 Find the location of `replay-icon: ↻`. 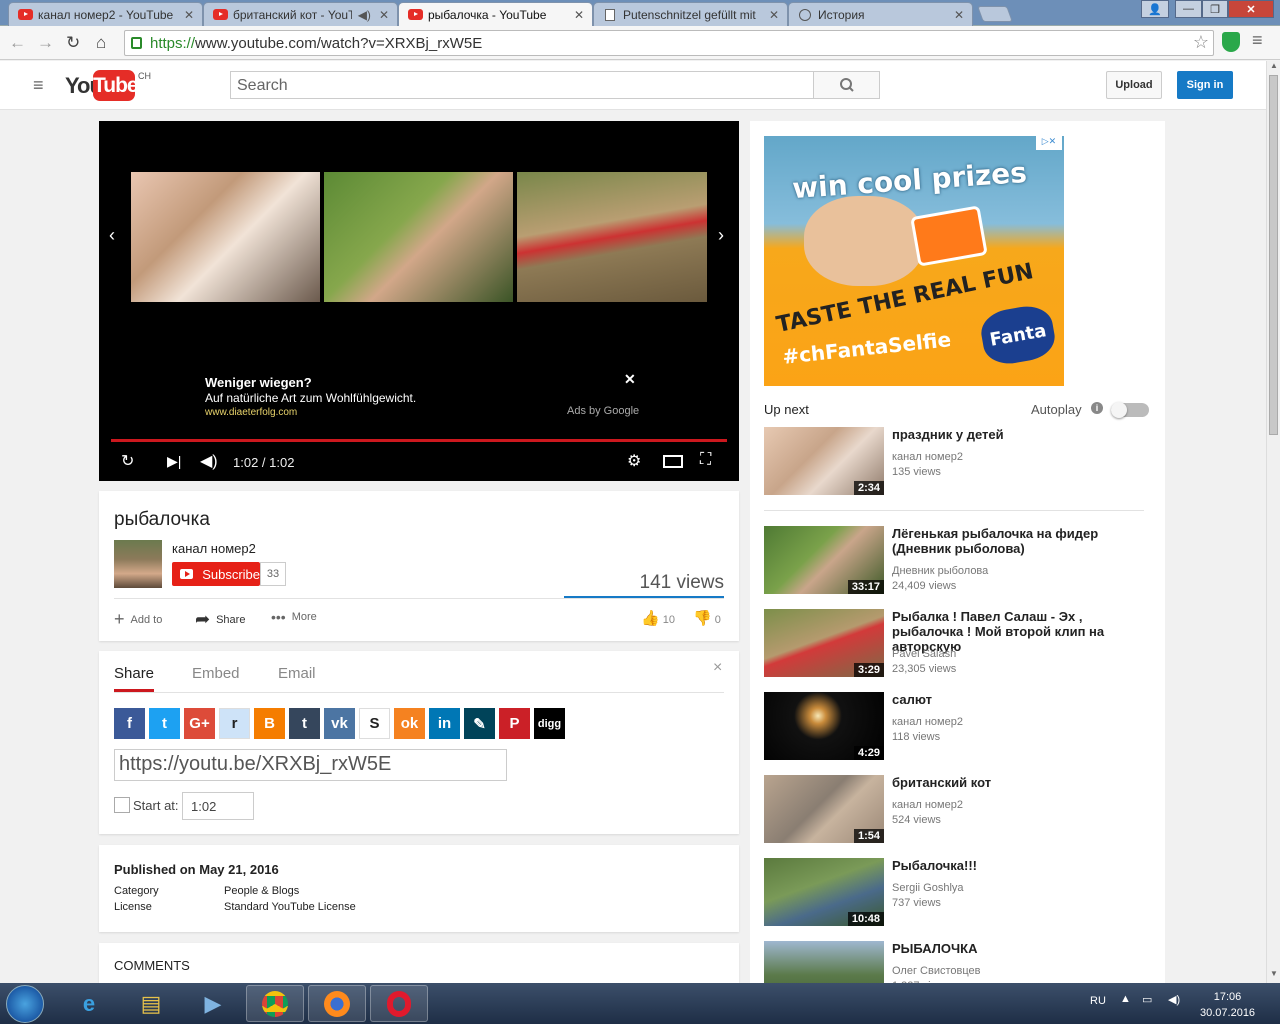

replay-icon: ↻ is located at coordinates (127, 461).